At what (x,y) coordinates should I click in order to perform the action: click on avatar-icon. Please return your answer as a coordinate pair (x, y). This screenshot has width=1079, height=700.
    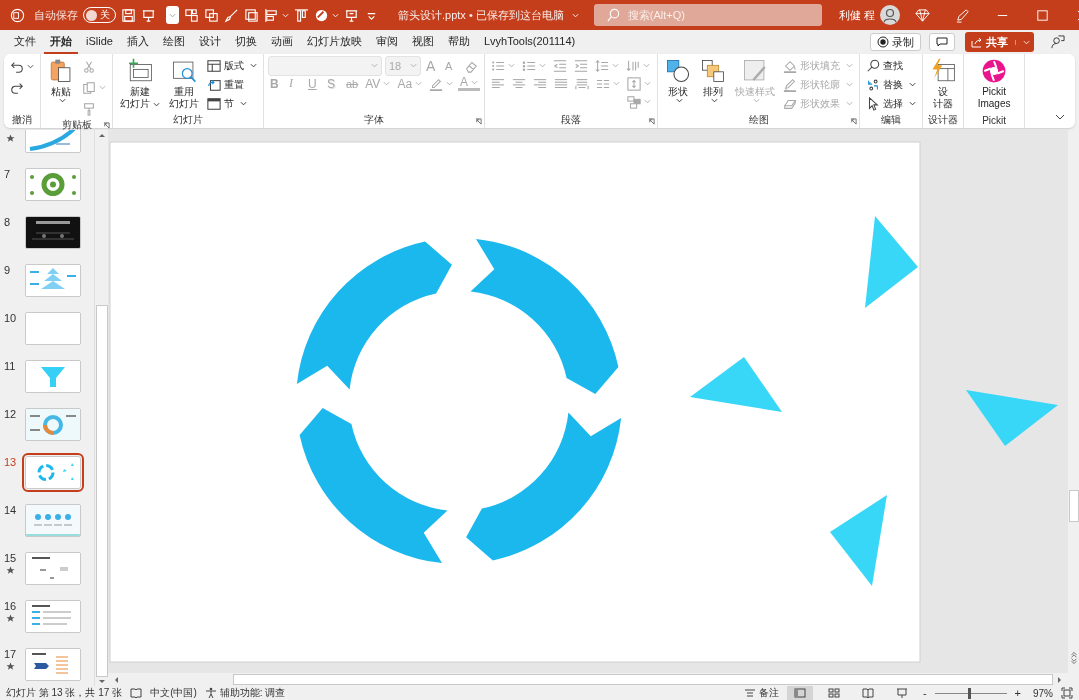
    Looking at the image, I should click on (889, 15).